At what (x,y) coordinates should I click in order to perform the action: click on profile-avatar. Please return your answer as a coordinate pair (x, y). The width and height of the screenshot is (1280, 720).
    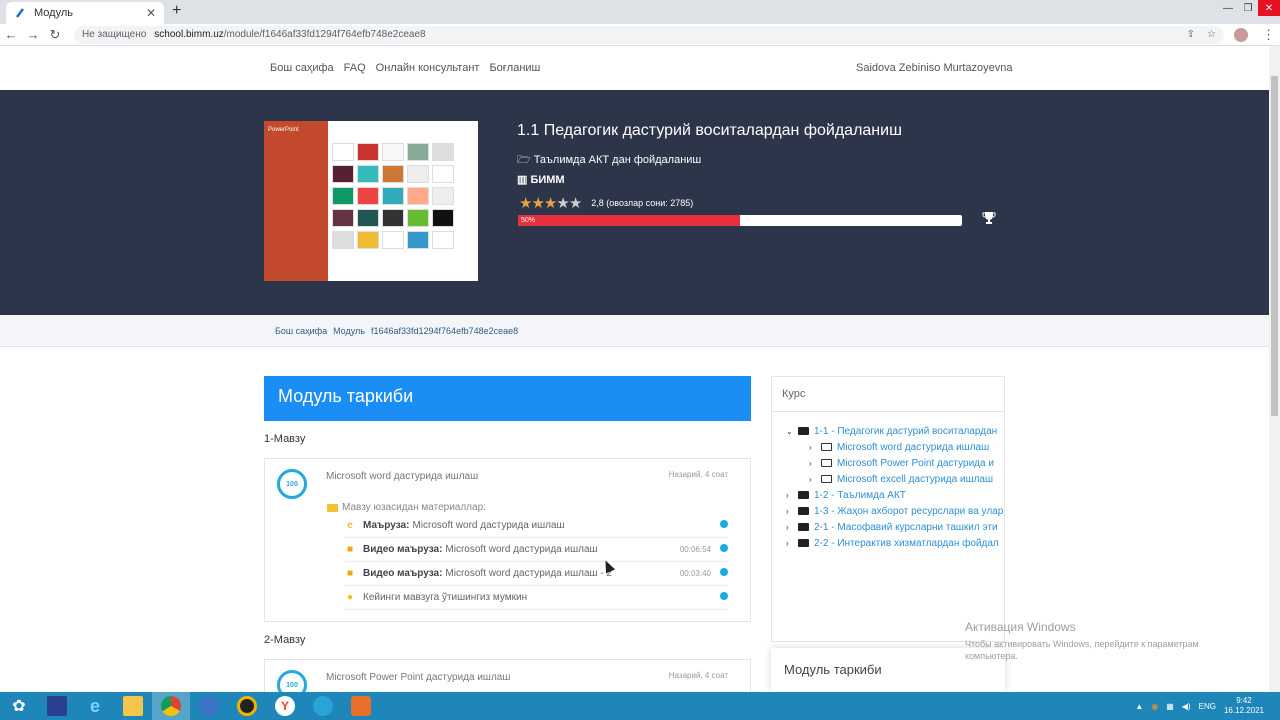
    Looking at the image, I should click on (1241, 34).